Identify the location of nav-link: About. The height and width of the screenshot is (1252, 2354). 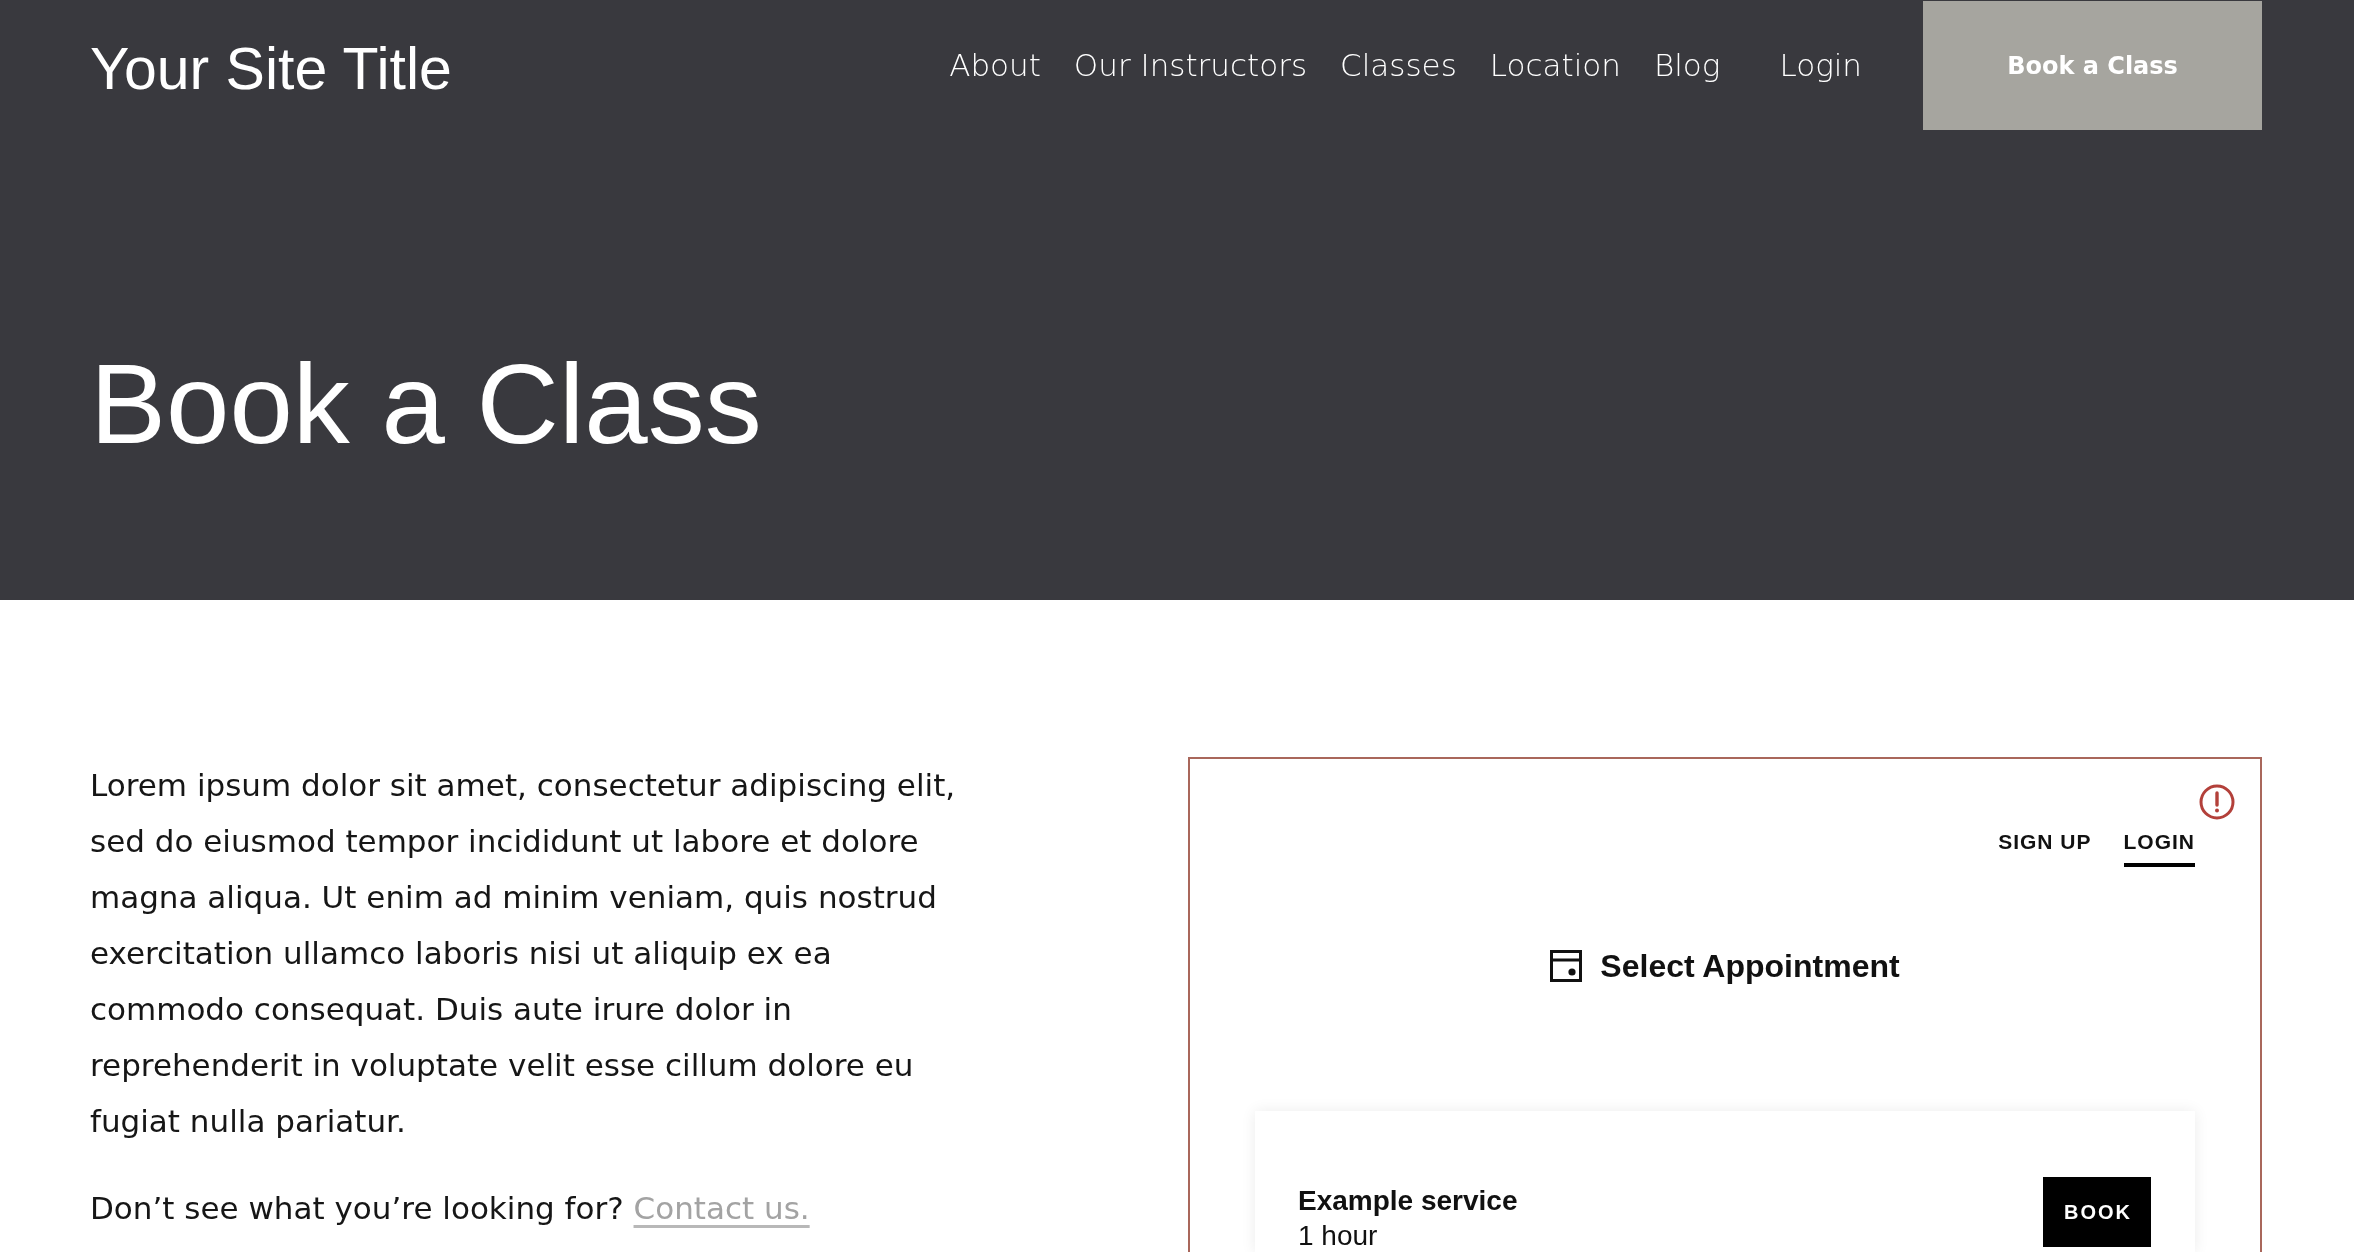
(995, 65).